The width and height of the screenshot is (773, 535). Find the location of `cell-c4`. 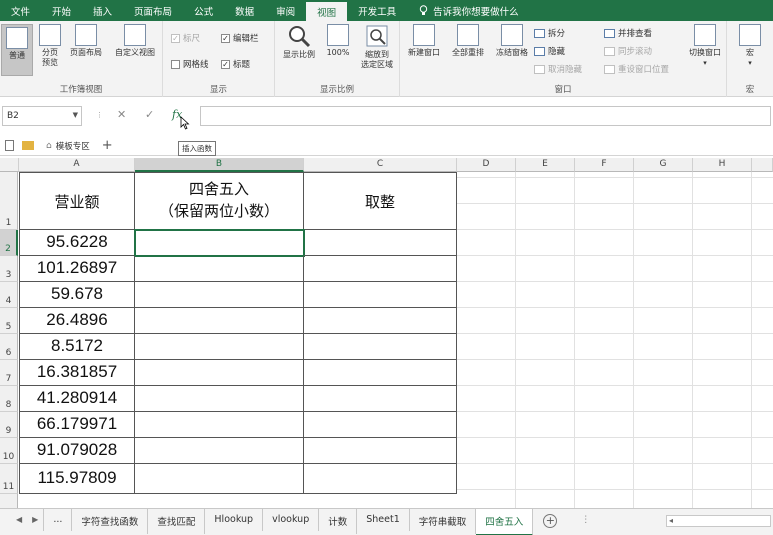

cell-c4 is located at coordinates (380, 295).